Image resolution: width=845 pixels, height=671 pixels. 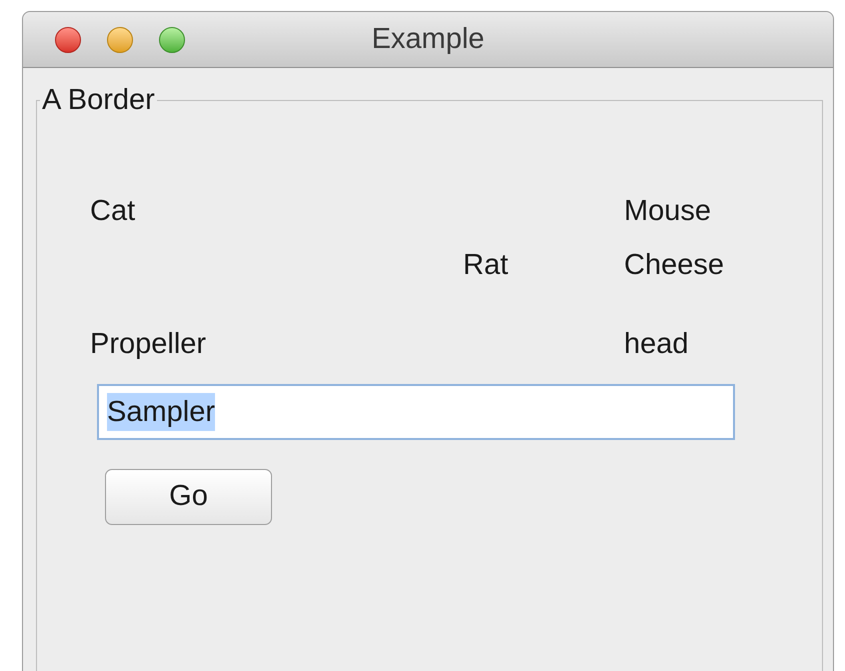 I want to click on go-button: Go, so click(x=188, y=497).